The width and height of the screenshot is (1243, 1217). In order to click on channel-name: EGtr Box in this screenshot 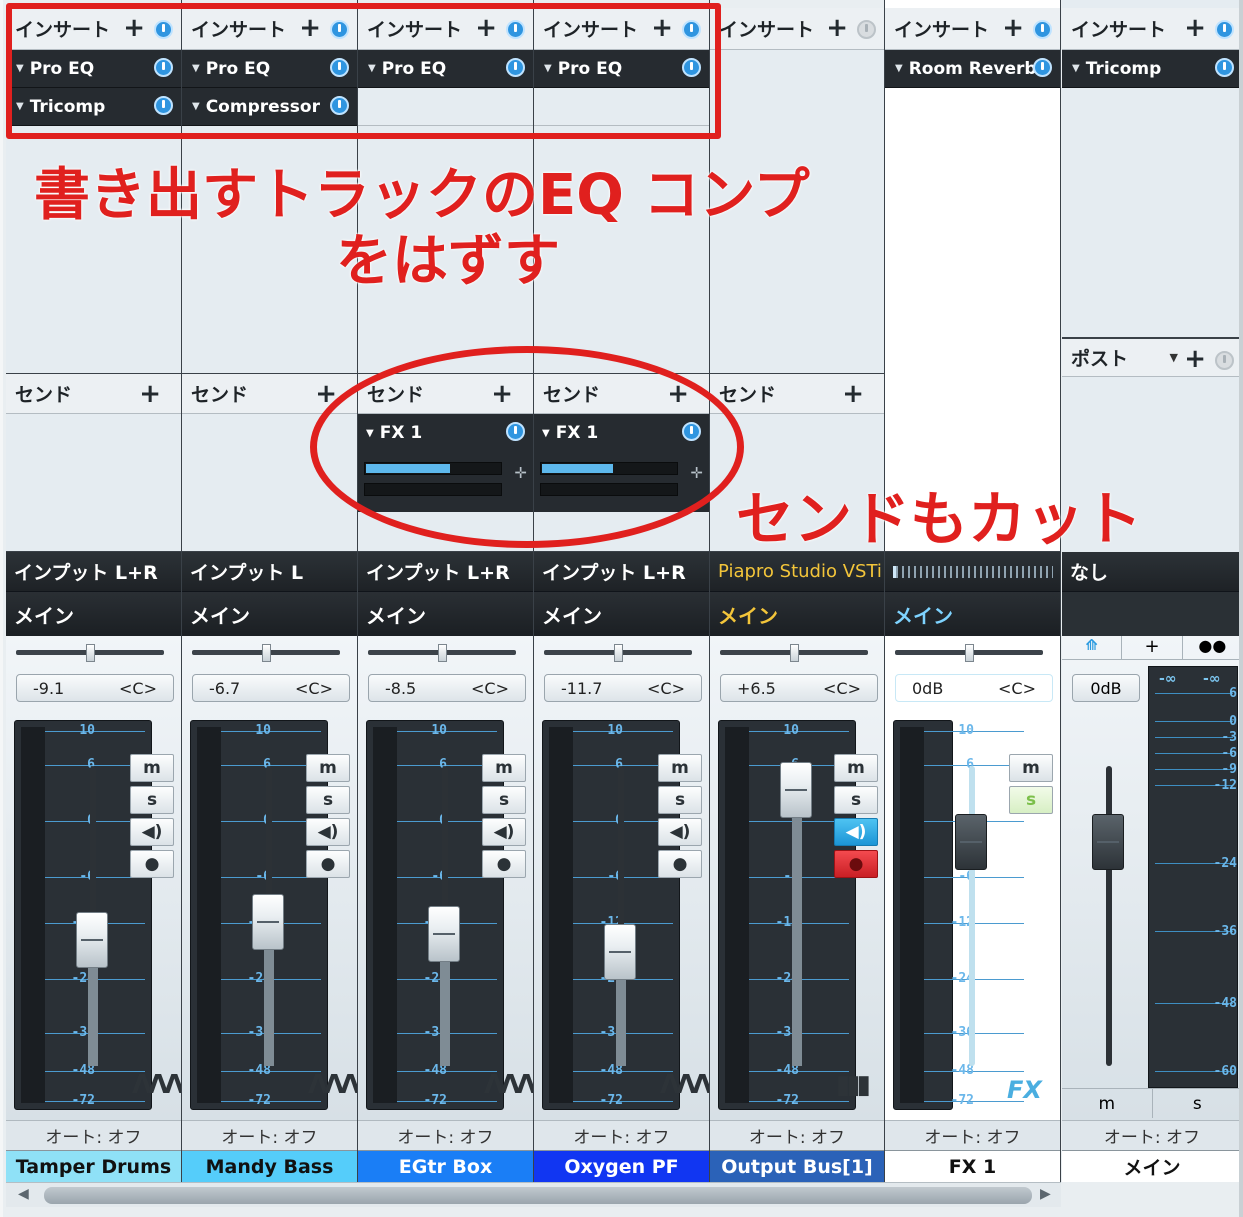, I will do `click(445, 1166)`.